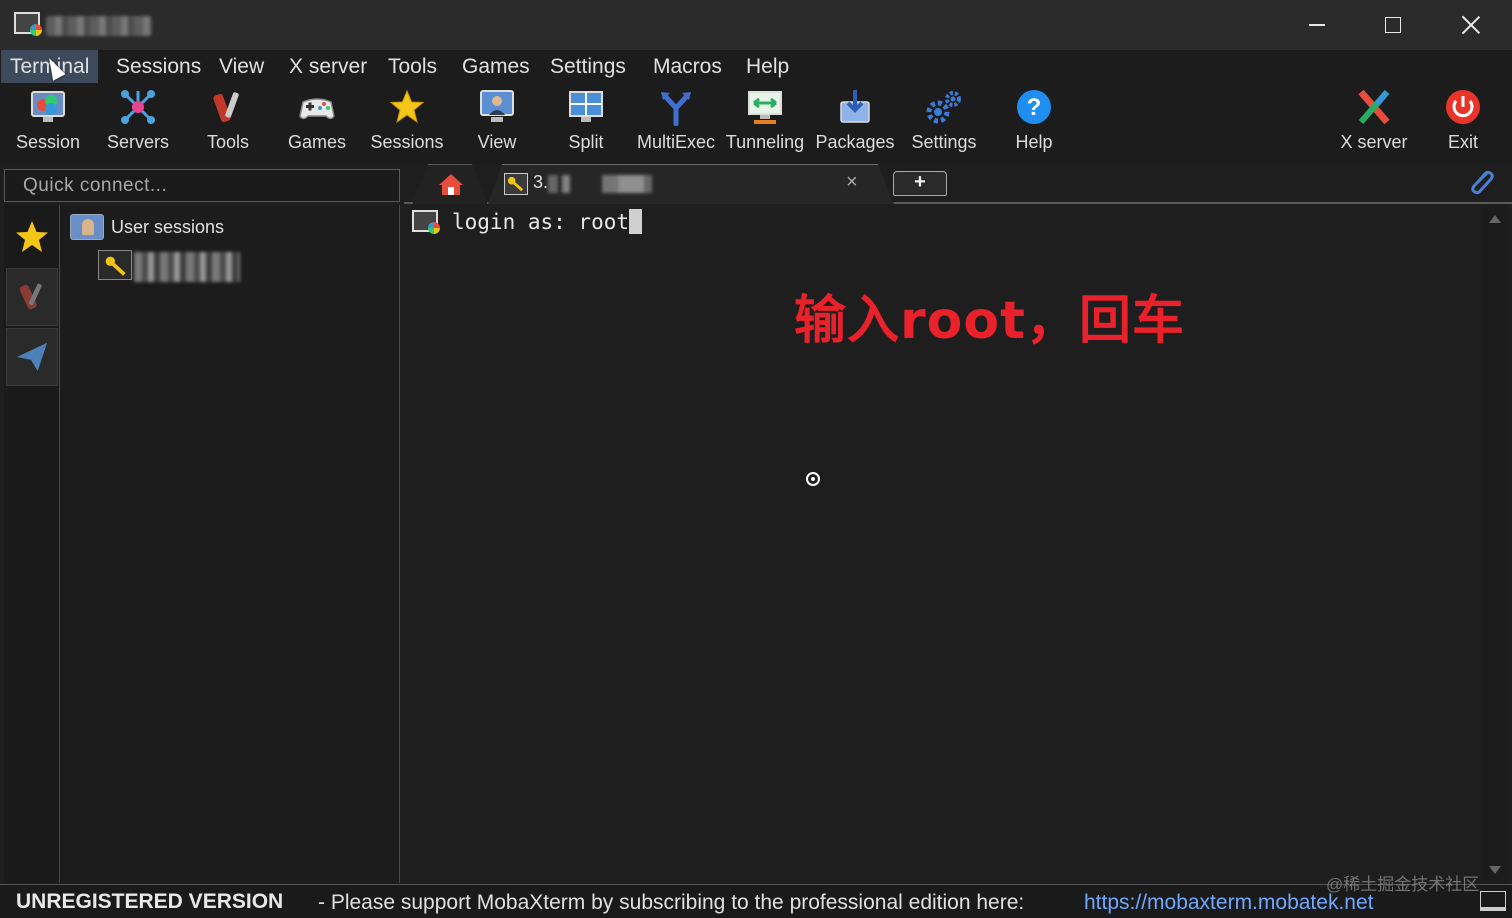 The height and width of the screenshot is (918, 1512). I want to click on split-icon, so click(586, 106).